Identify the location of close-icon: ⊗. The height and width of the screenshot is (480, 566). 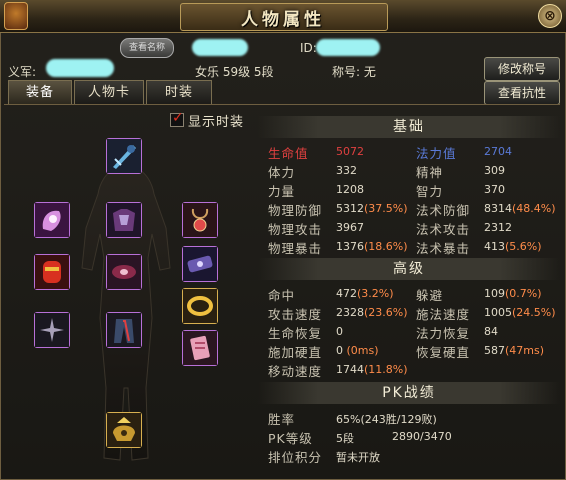
(550, 16).